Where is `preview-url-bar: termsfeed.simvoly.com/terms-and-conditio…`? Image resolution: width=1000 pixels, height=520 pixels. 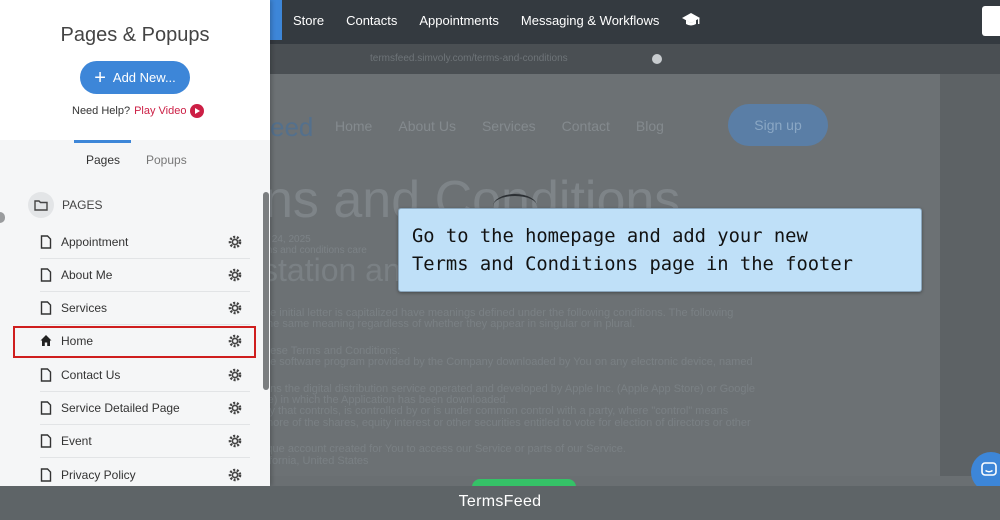 preview-url-bar: termsfeed.simvoly.com/terms-and-conditio… is located at coordinates (635, 59).